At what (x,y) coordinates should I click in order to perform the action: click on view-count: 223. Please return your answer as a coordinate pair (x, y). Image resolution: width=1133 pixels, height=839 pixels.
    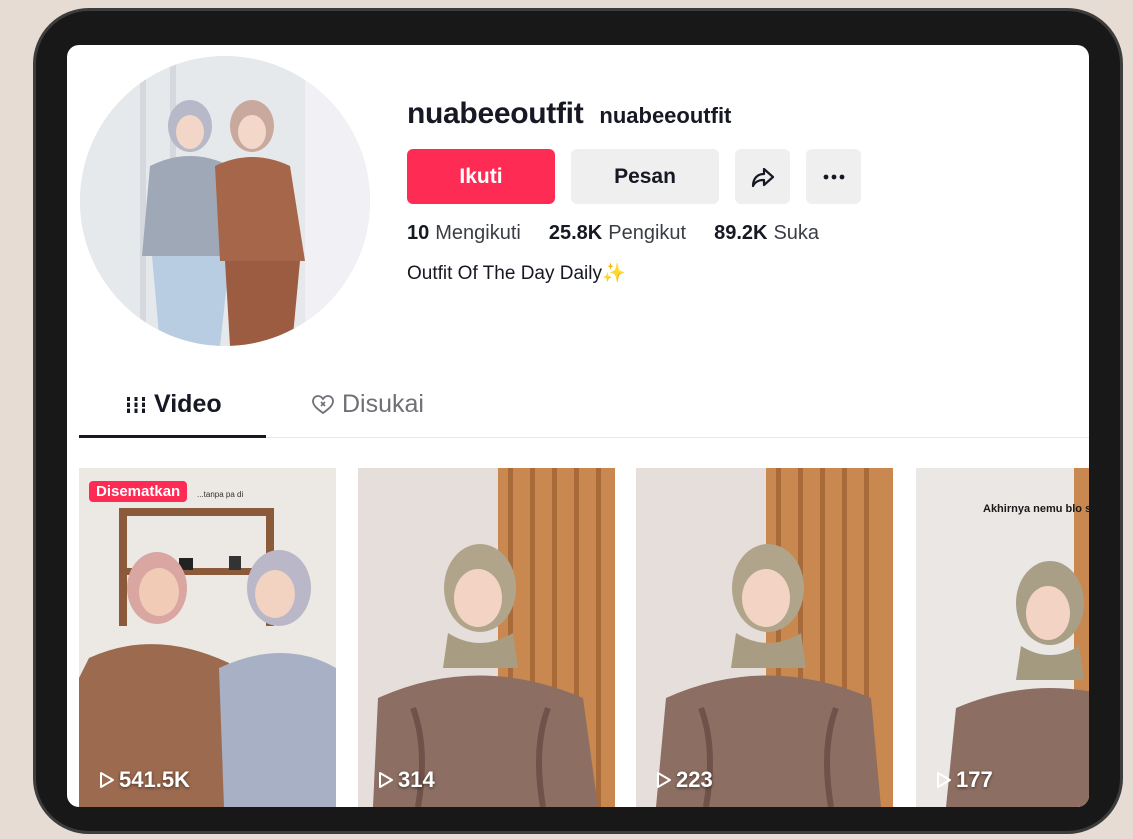
    Looking at the image, I should click on (684, 780).